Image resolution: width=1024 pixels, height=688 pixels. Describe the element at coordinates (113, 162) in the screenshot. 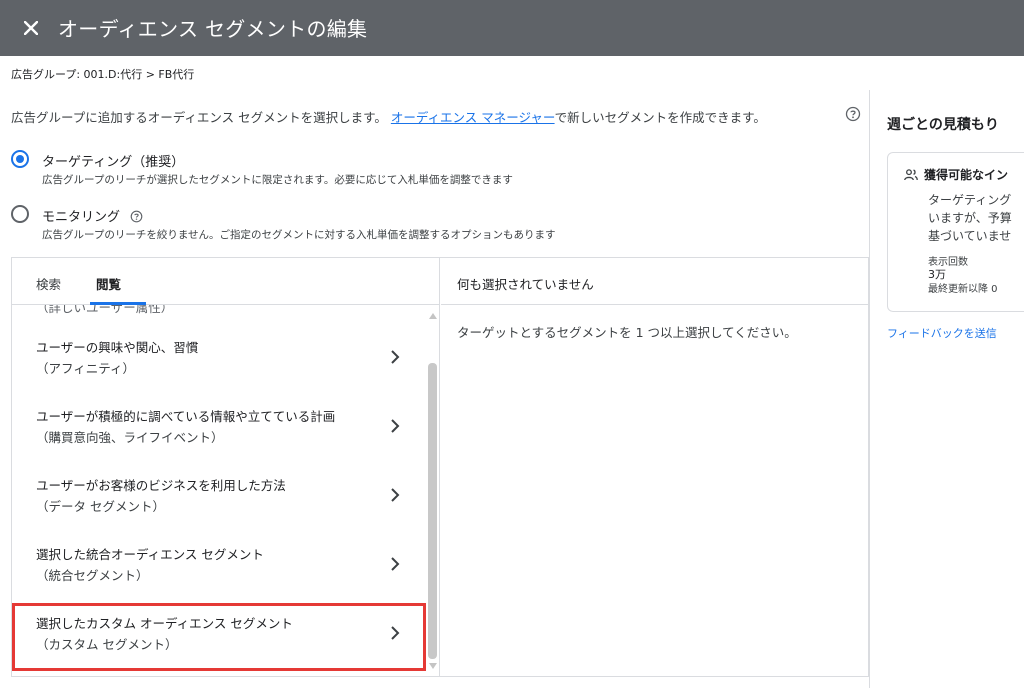

I see `targeting-label: ターゲティング（推奨）` at that location.